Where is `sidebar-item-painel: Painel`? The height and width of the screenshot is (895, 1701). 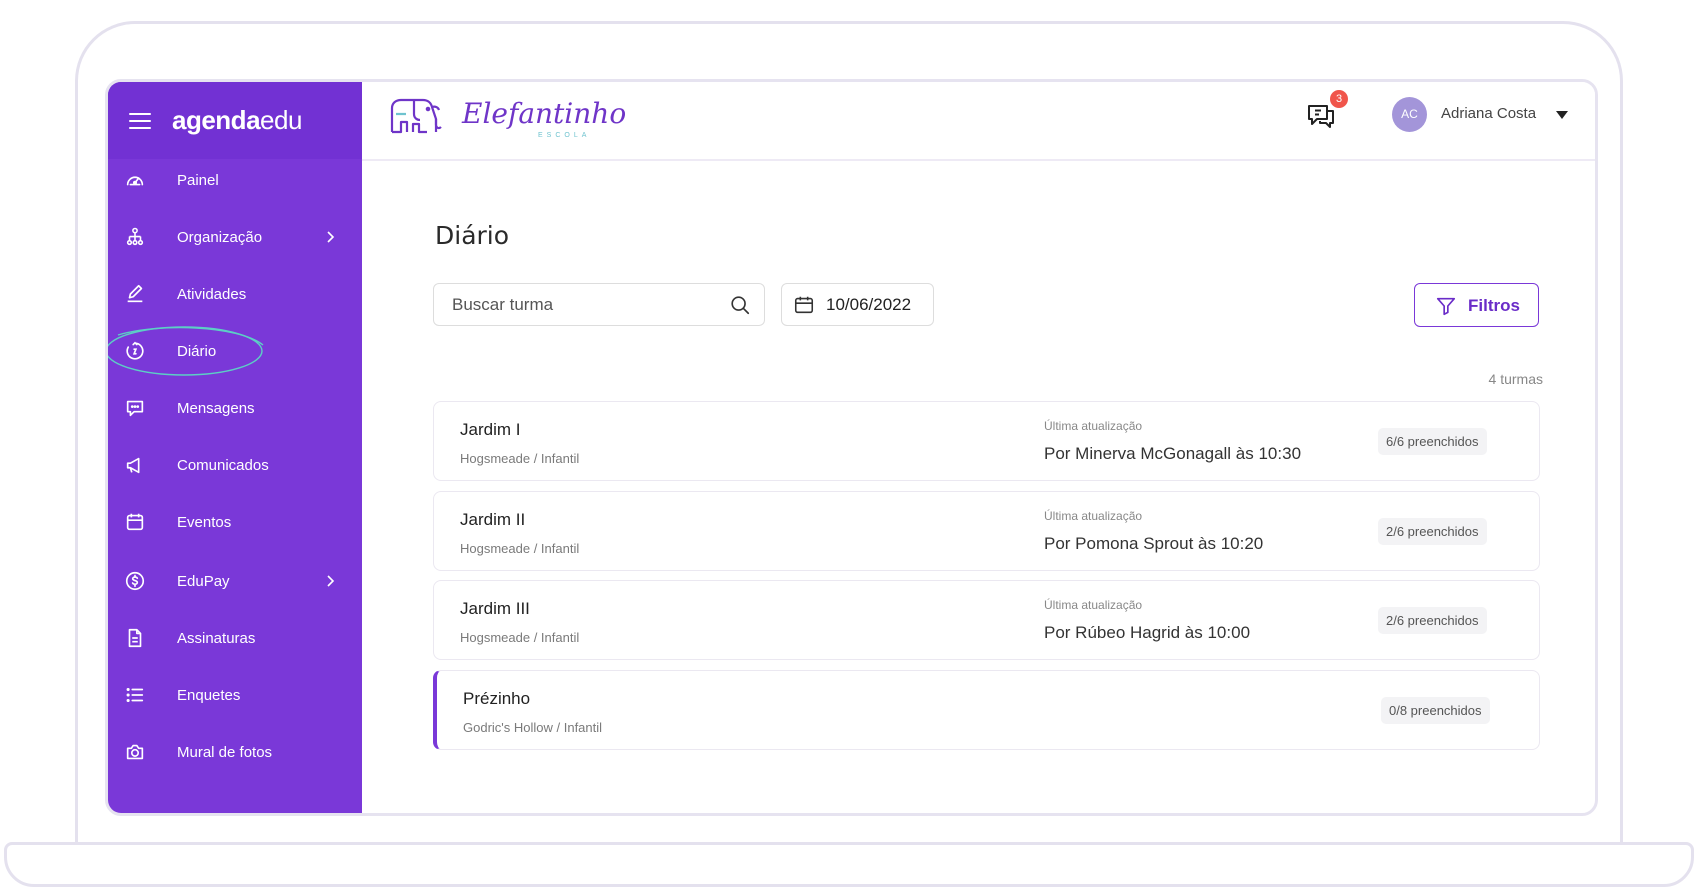 sidebar-item-painel: Painel is located at coordinates (235, 180).